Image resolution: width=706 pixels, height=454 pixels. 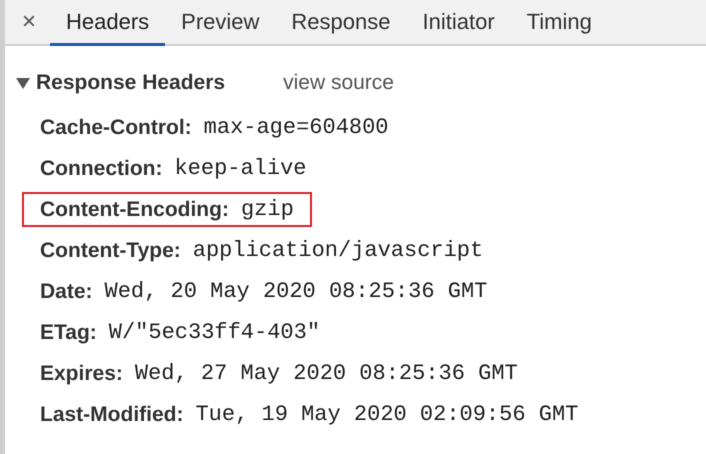 What do you see at coordinates (340, 23) in the screenshot?
I see `tab: Response` at bounding box center [340, 23].